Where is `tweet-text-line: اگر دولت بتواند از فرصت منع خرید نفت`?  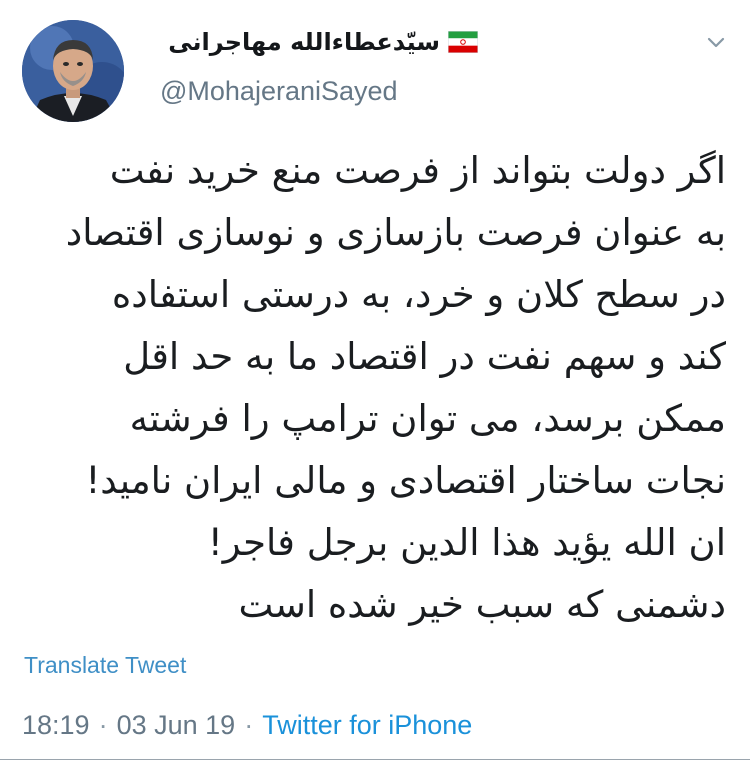
tweet-text-line: اگر دولت بتواند از فرصت منع خرید نفت is located at coordinates (417, 170).